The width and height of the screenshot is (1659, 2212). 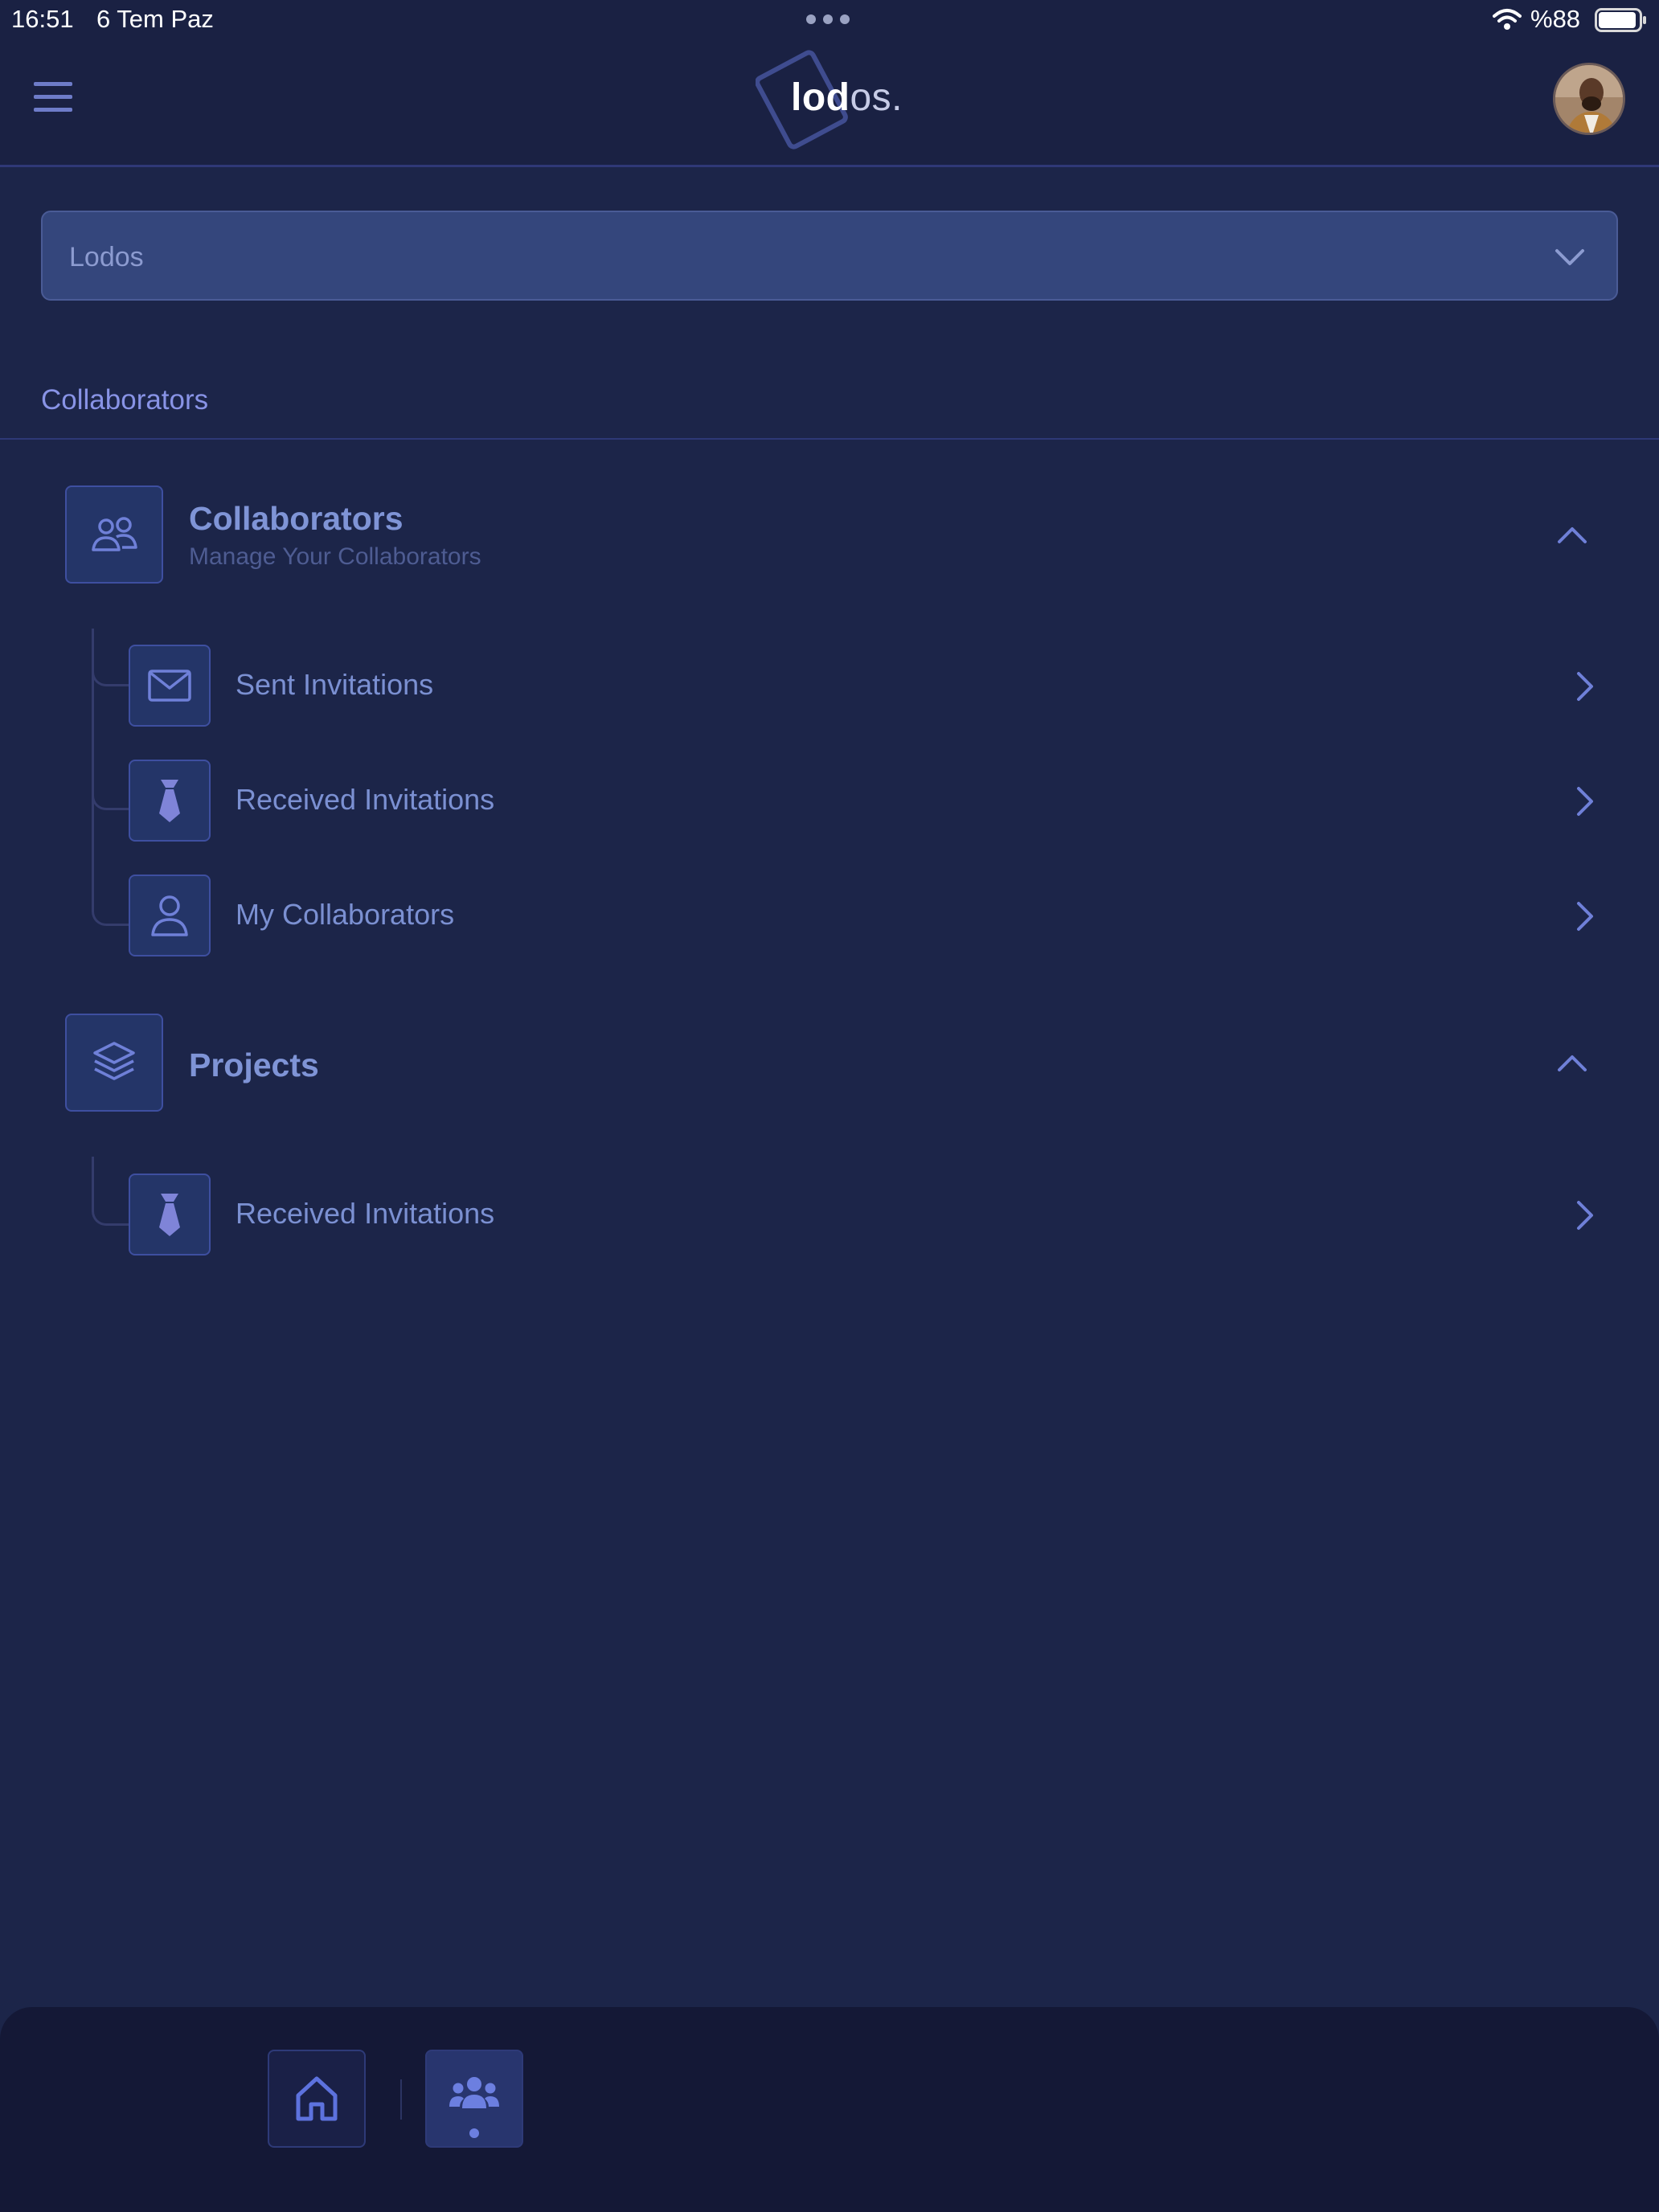 I want to click on chevron-down-icon, so click(x=1569, y=257).